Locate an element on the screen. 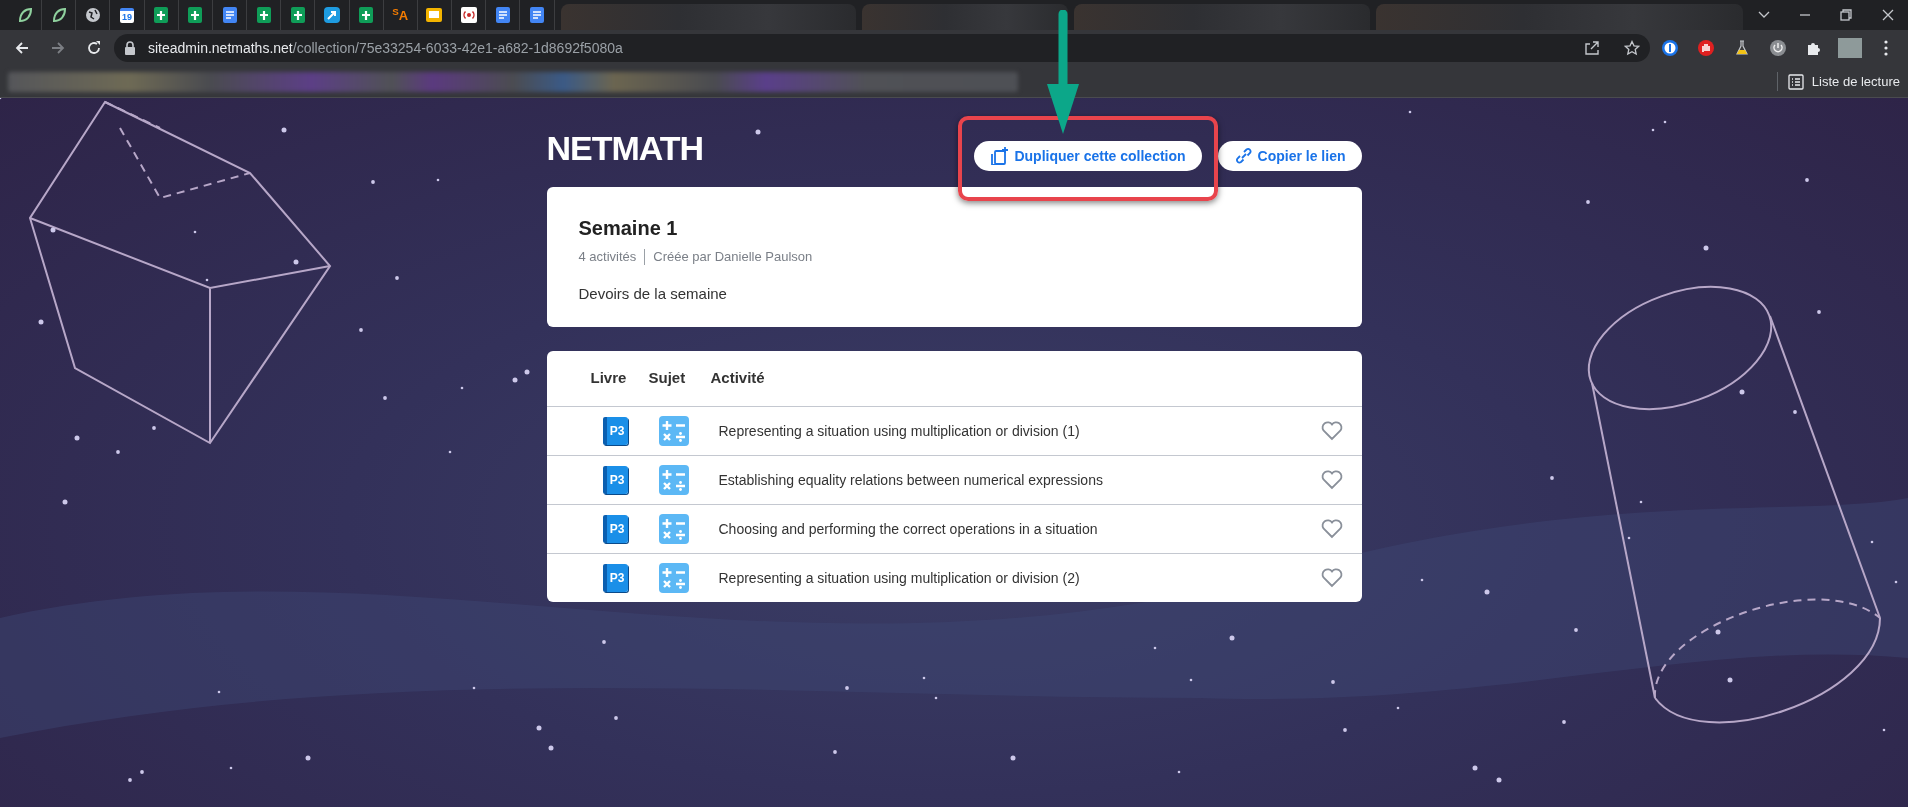 This screenshot has height=807, width=1908. author-text: Créée par Danielle Paulson is located at coordinates (733, 257).